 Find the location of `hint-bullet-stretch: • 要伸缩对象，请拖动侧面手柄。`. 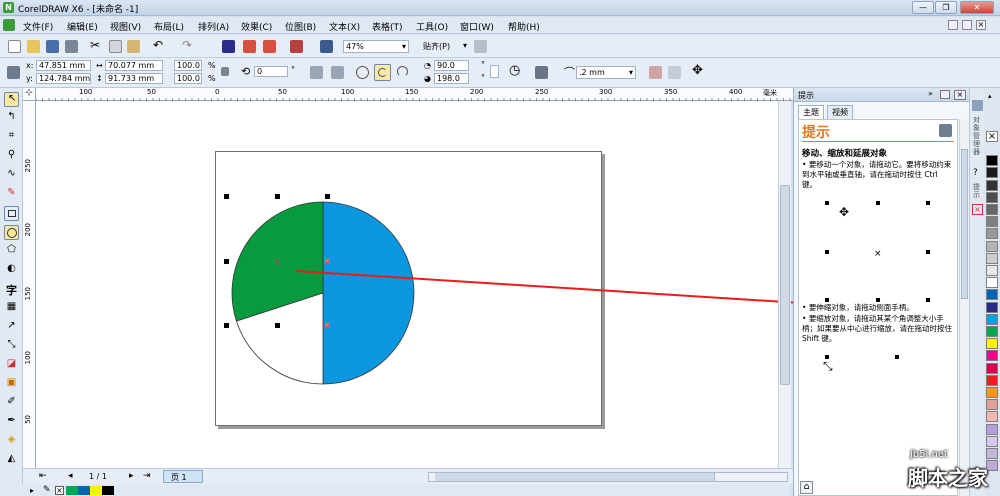

hint-bullet-stretch: • 要伸缩对象，请拖动侧面手柄。 is located at coordinates (858, 307).